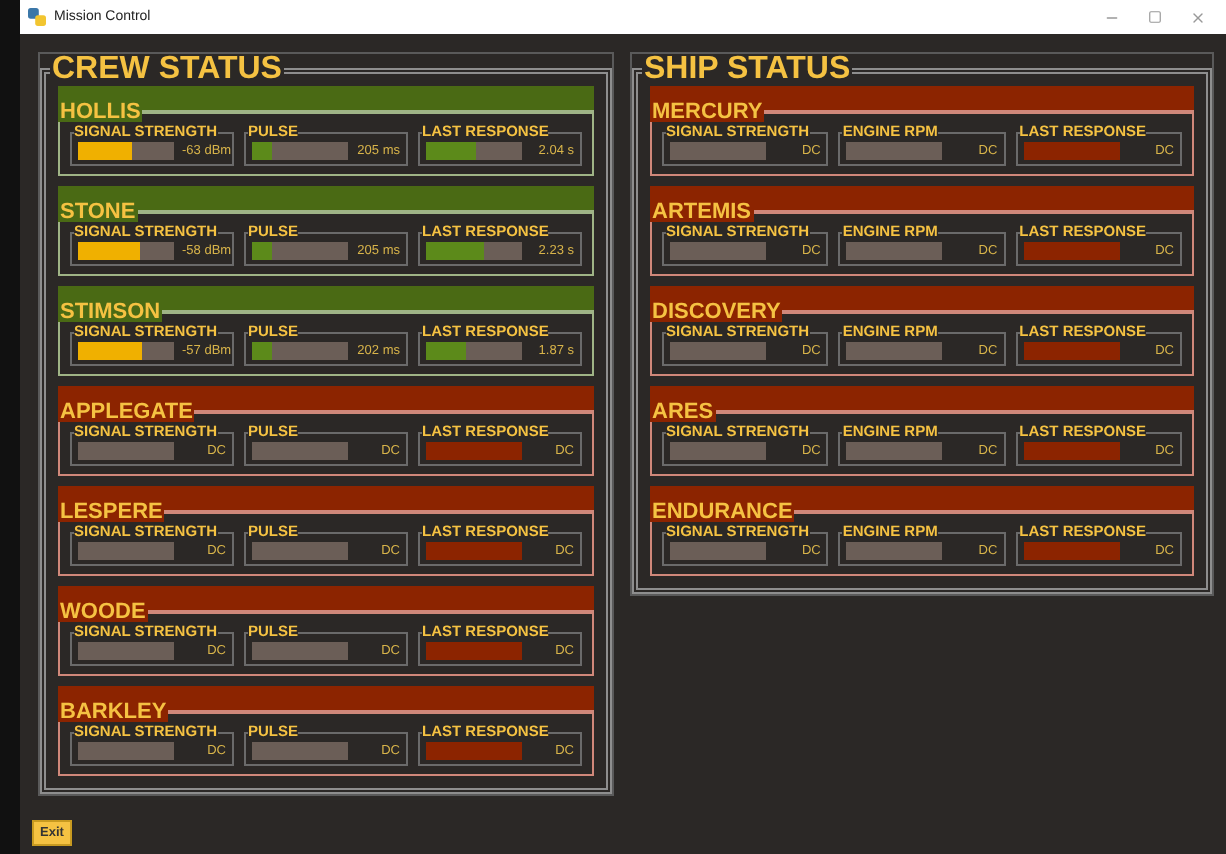 The height and width of the screenshot is (854, 1226). What do you see at coordinates (113, 712) in the screenshot?
I see `unit-name: BARKLEY` at bounding box center [113, 712].